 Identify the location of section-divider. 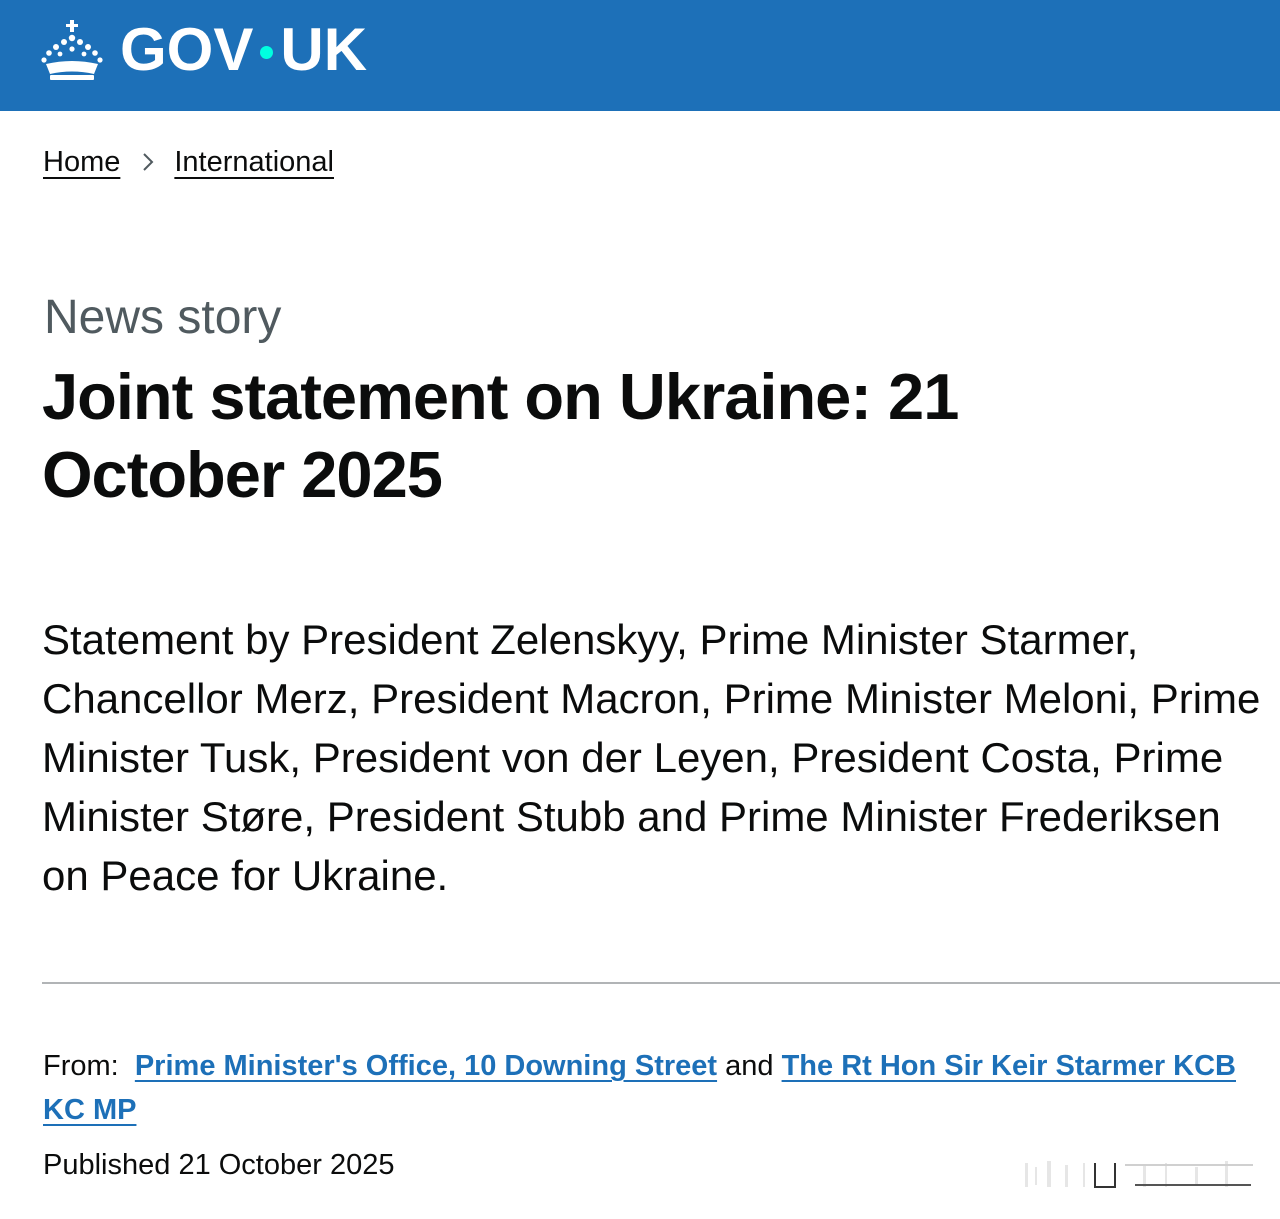
(661, 983).